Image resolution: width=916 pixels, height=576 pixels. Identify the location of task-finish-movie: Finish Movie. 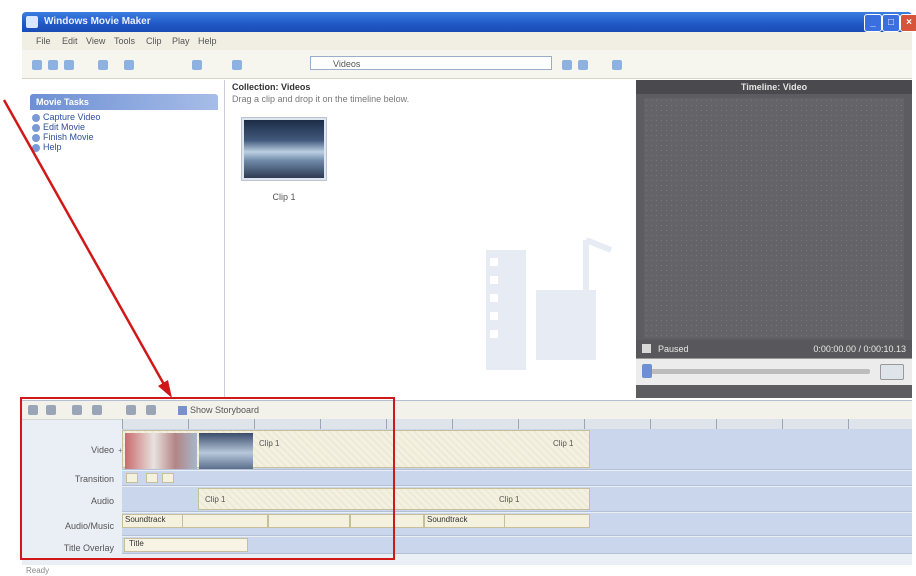
(63, 137).